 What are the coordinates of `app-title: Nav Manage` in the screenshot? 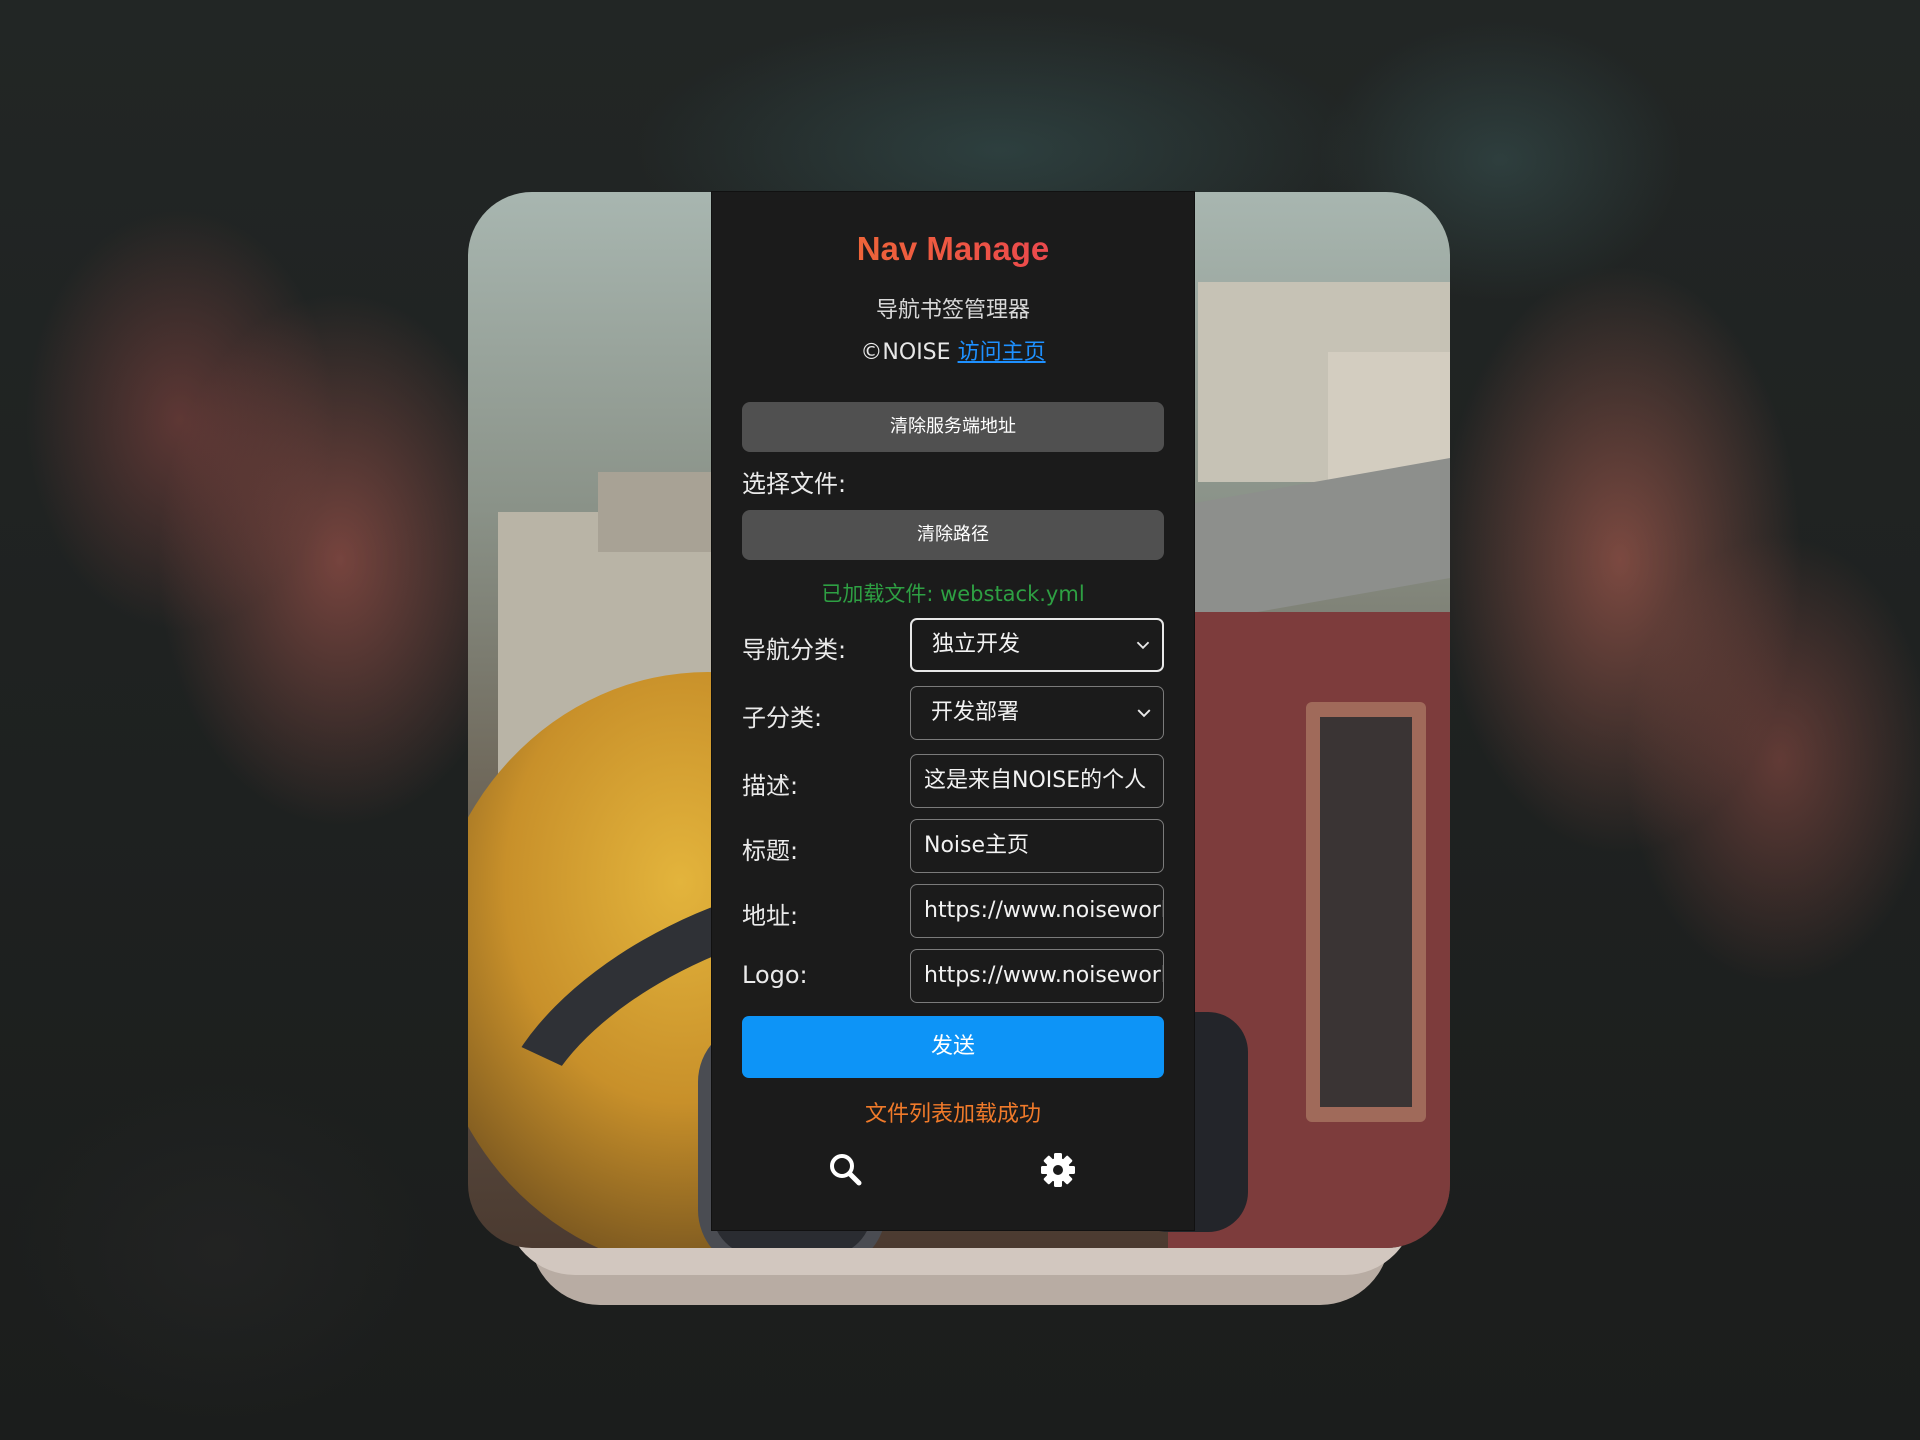 It's located at (953, 249).